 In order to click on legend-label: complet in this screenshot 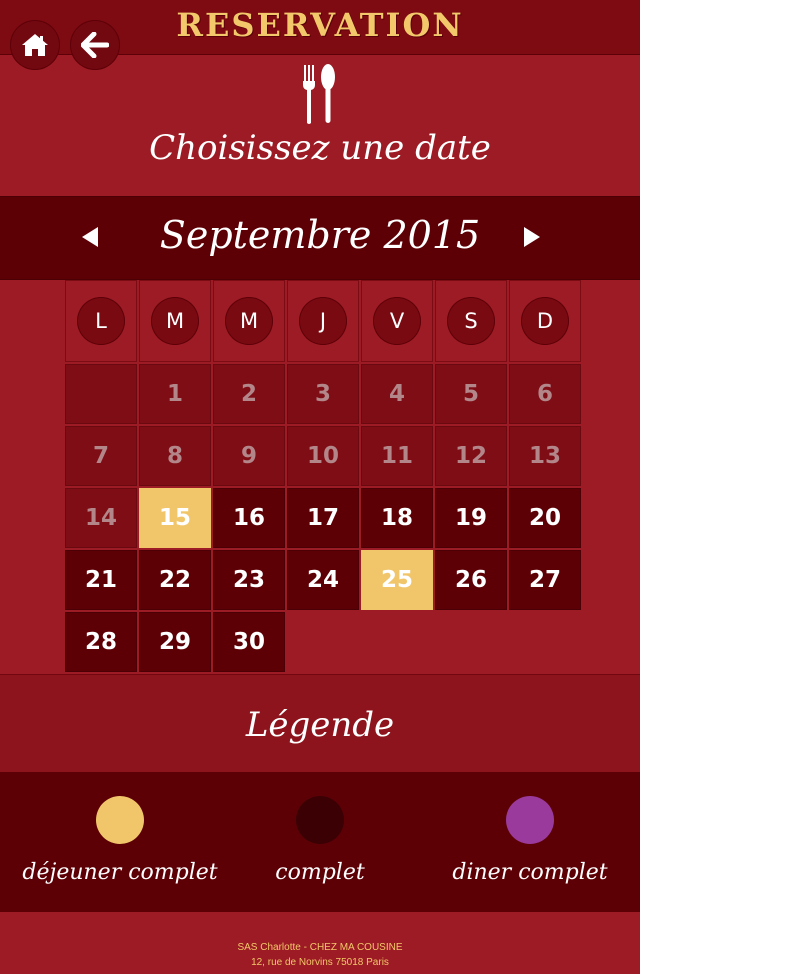, I will do `click(320, 872)`.